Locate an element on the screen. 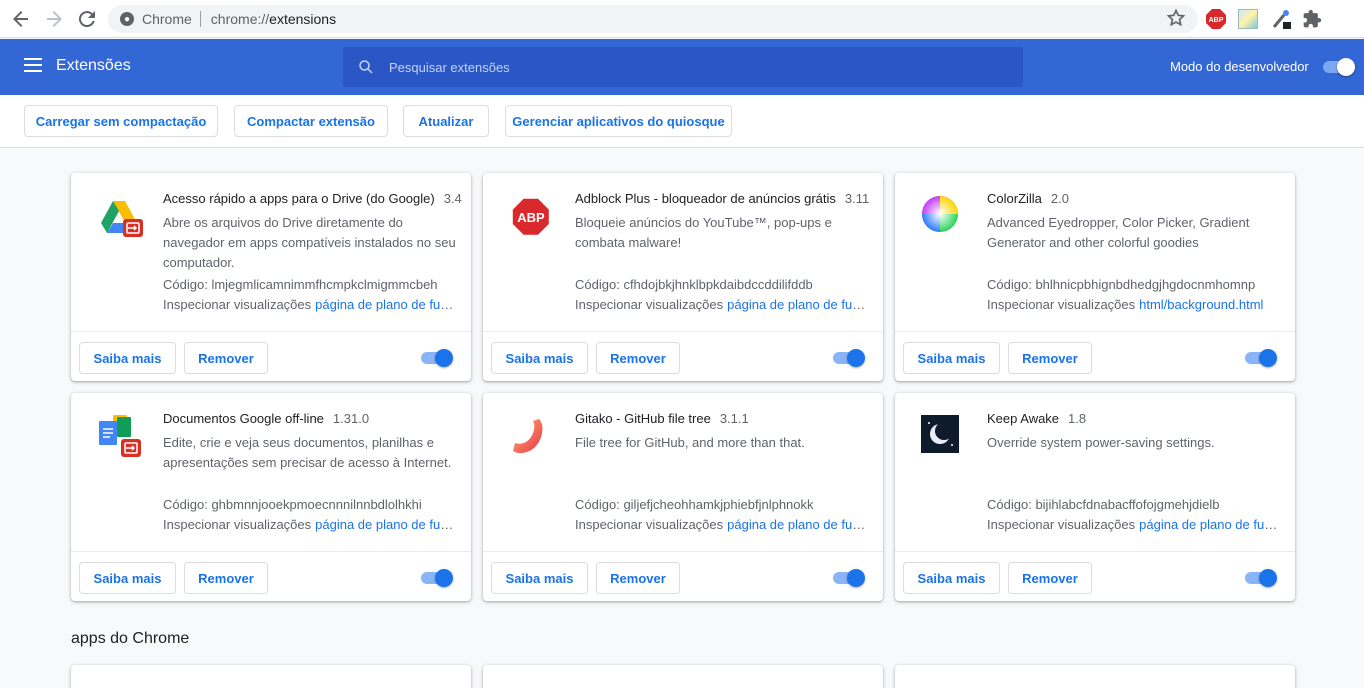 This screenshot has height=688, width=1364. adblock-plus-toolbar-icon: ABP is located at coordinates (1216, 19).